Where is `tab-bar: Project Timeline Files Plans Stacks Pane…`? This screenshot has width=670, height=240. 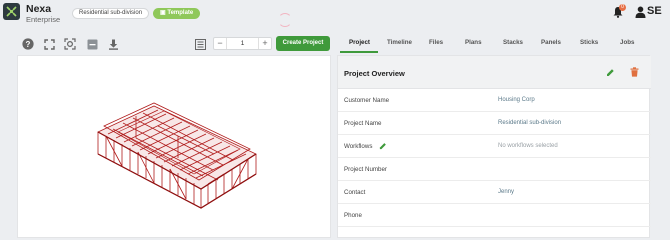 tab-bar: Project Timeline Files Plans Stacks Pane… is located at coordinates (503, 43).